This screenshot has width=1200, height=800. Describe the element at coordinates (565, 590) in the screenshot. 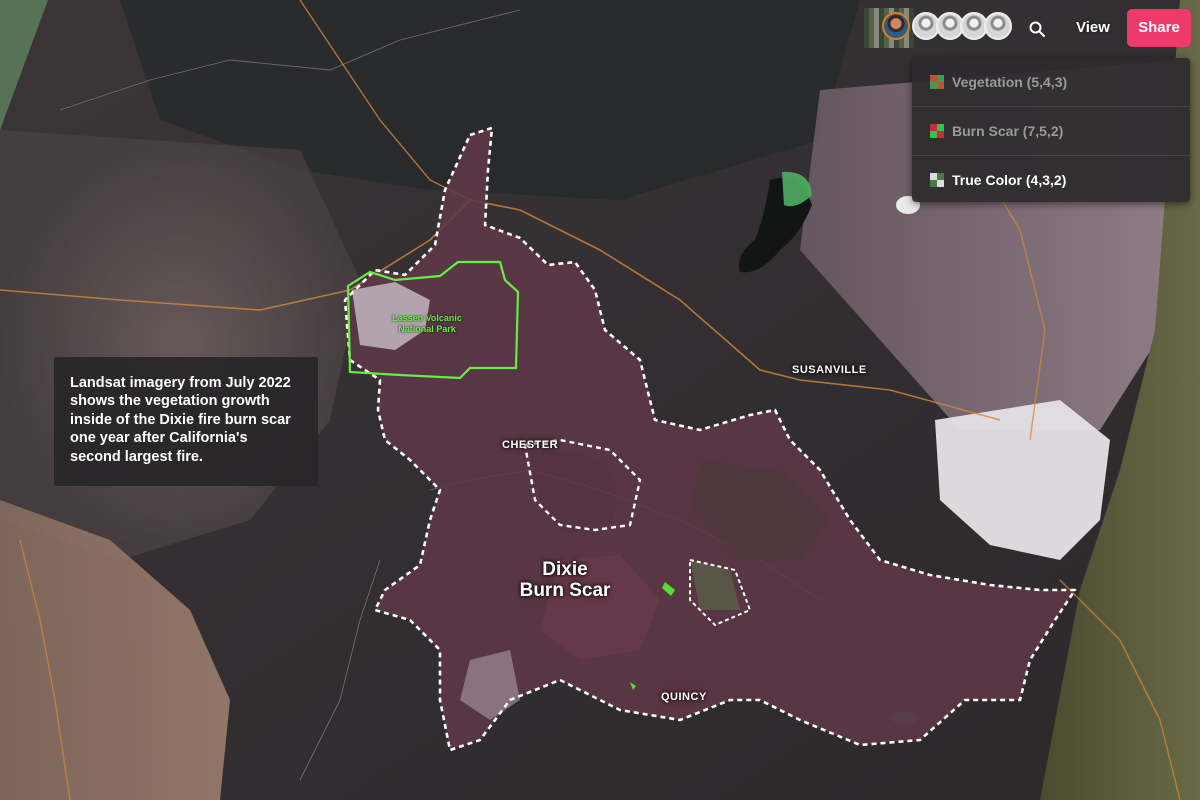

I see `burn-scar-label-line2: Burn Scar` at that location.